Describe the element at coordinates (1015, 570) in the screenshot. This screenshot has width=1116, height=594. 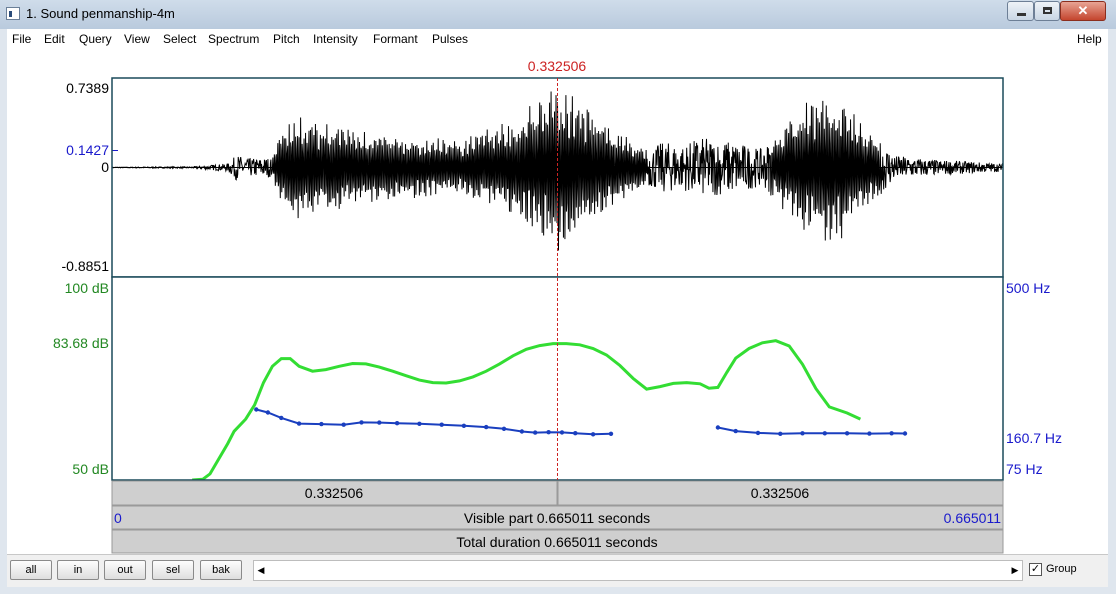
I see `scroll-right-arrow-icon: ▶` at that location.